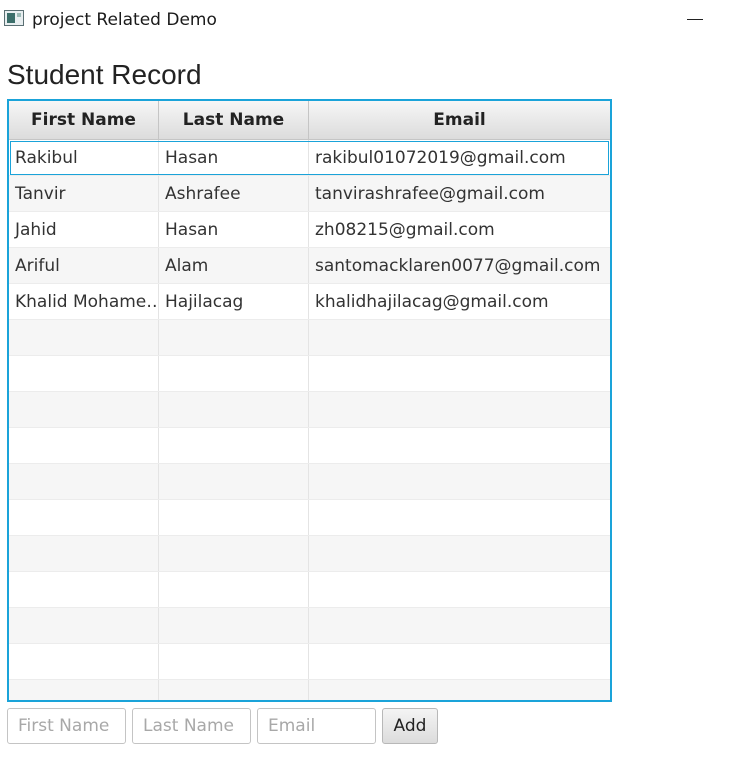 This screenshot has height=762, width=749. What do you see at coordinates (234, 265) in the screenshot?
I see `cell-last-name: Alam` at bounding box center [234, 265].